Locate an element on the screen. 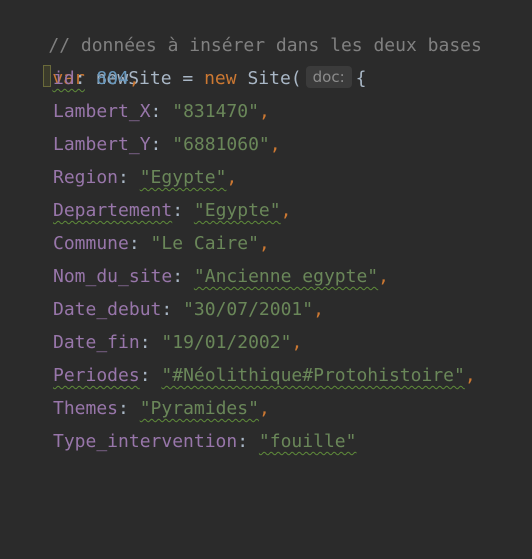 The width and height of the screenshot is (532, 559). field-value: 804 is located at coordinates (112, 78).